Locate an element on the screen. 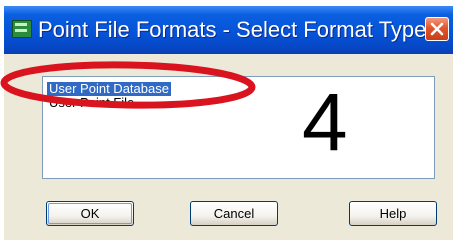  point-file-icon is located at coordinates (22, 29).